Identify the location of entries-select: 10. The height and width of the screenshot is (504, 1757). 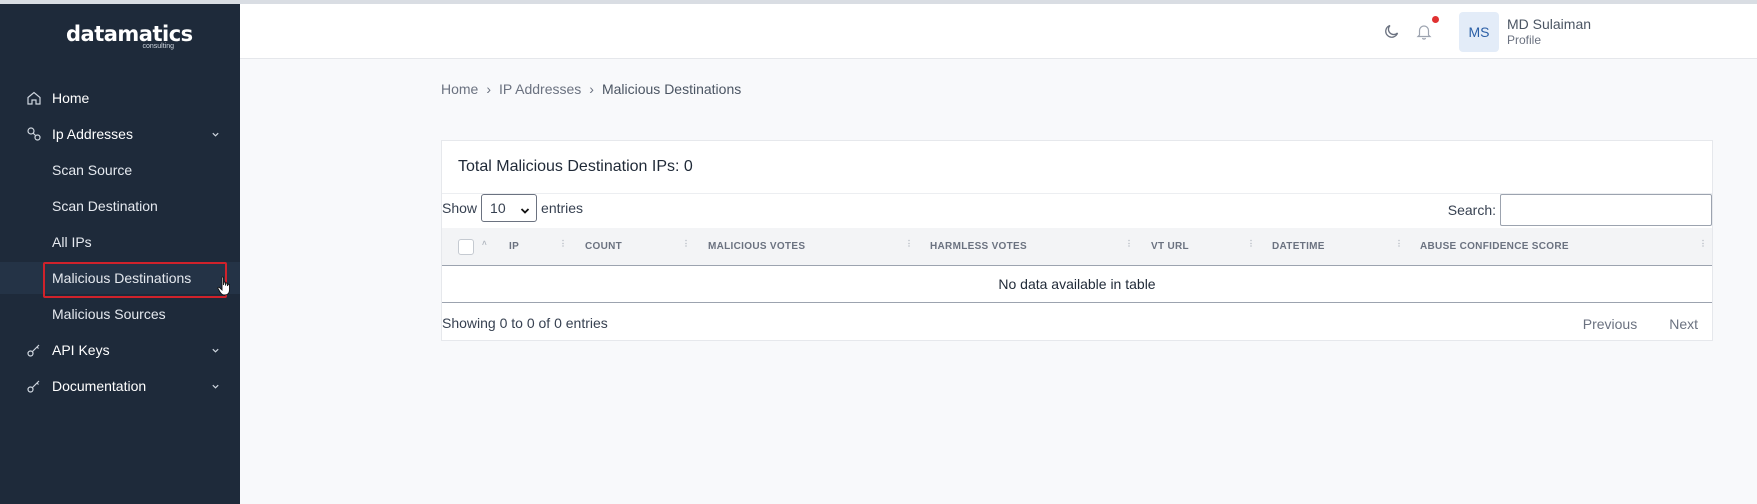
(509, 208).